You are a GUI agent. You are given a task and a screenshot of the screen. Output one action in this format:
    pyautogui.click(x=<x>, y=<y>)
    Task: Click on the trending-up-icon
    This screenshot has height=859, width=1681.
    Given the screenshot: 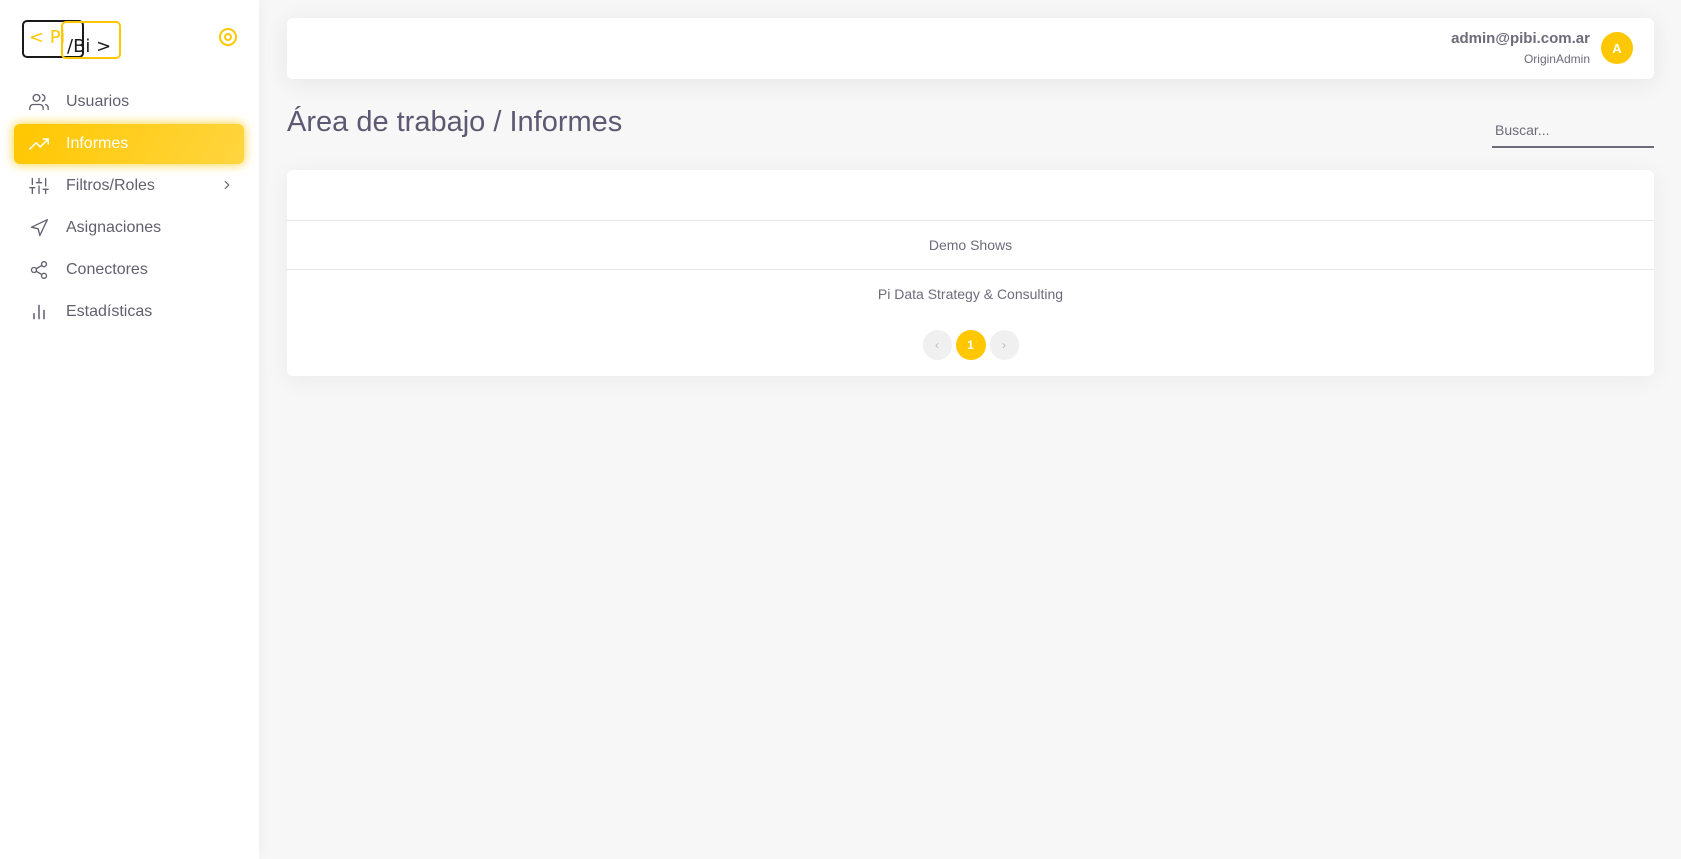 What is the action you would take?
    pyautogui.click(x=39, y=144)
    